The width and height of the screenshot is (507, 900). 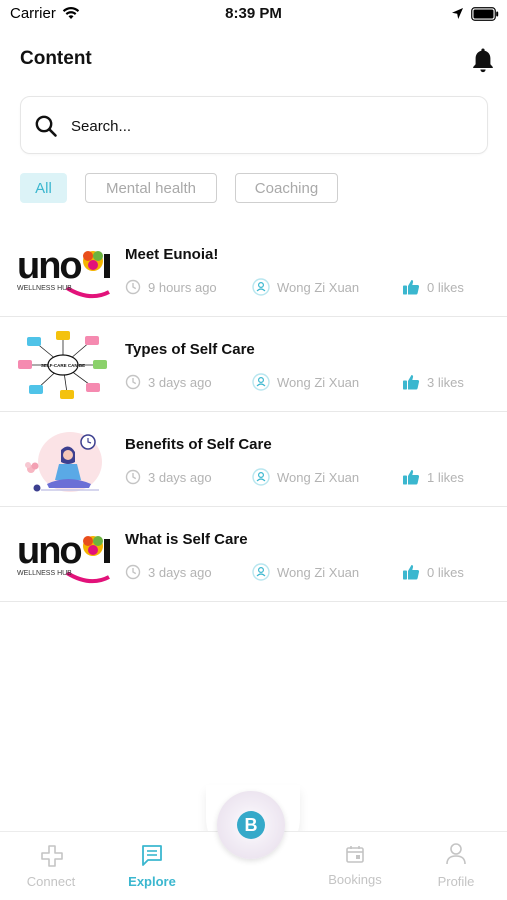 I want to click on article-title: Meet Eunoia!, so click(x=171, y=254).